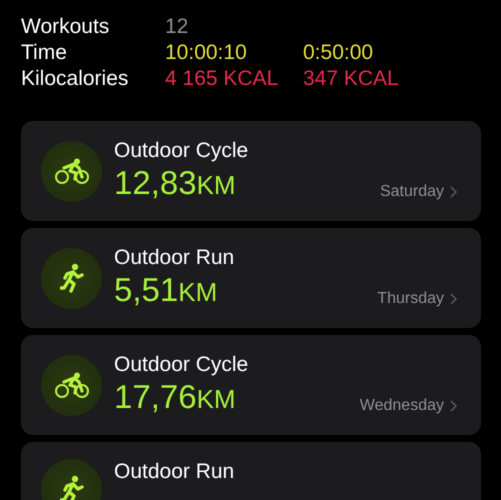  I want to click on workout-distance: 5,51KM, so click(166, 290).